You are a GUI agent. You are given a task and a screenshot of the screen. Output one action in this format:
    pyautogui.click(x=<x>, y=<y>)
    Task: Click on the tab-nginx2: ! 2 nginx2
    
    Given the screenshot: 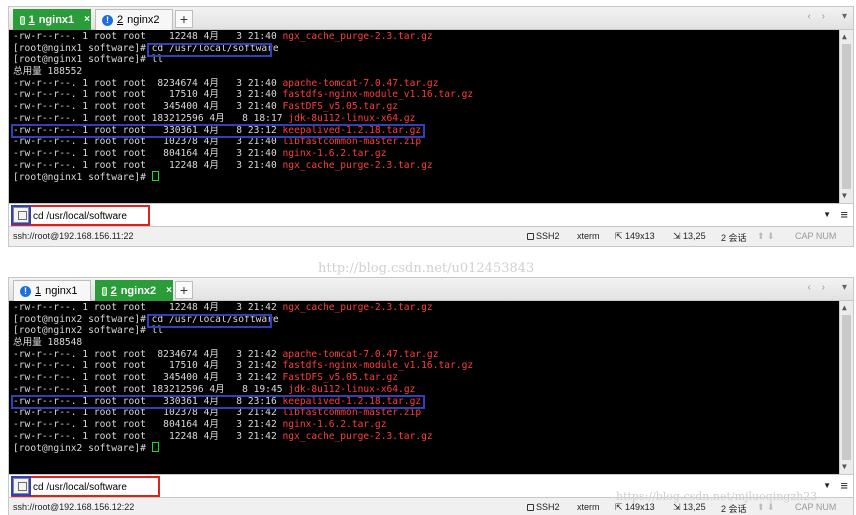 What is the action you would take?
    pyautogui.click(x=134, y=19)
    